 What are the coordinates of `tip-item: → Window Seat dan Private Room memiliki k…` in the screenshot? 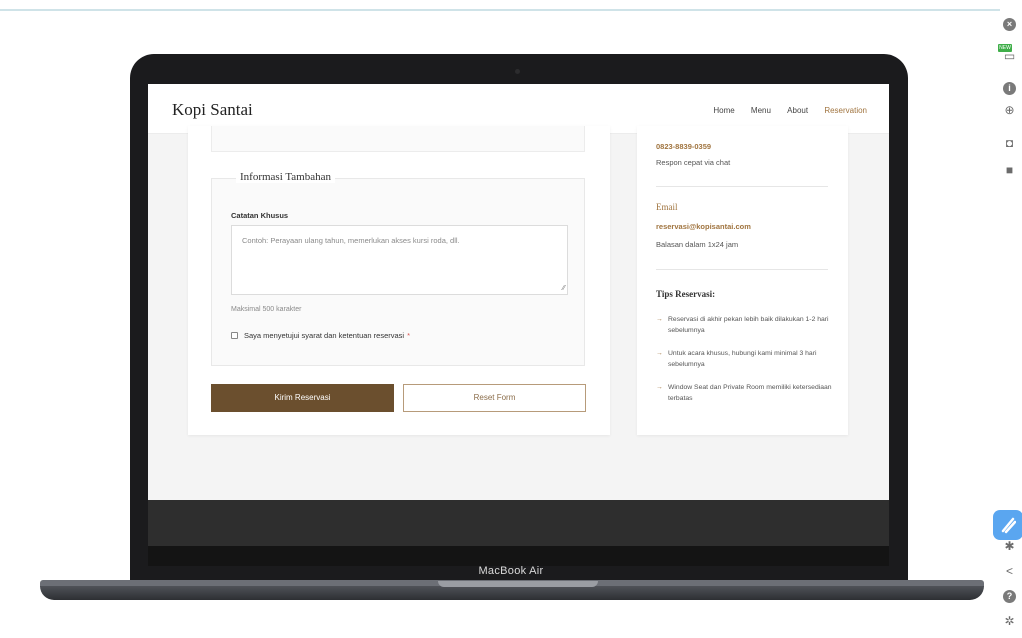 It's located at (744, 393).